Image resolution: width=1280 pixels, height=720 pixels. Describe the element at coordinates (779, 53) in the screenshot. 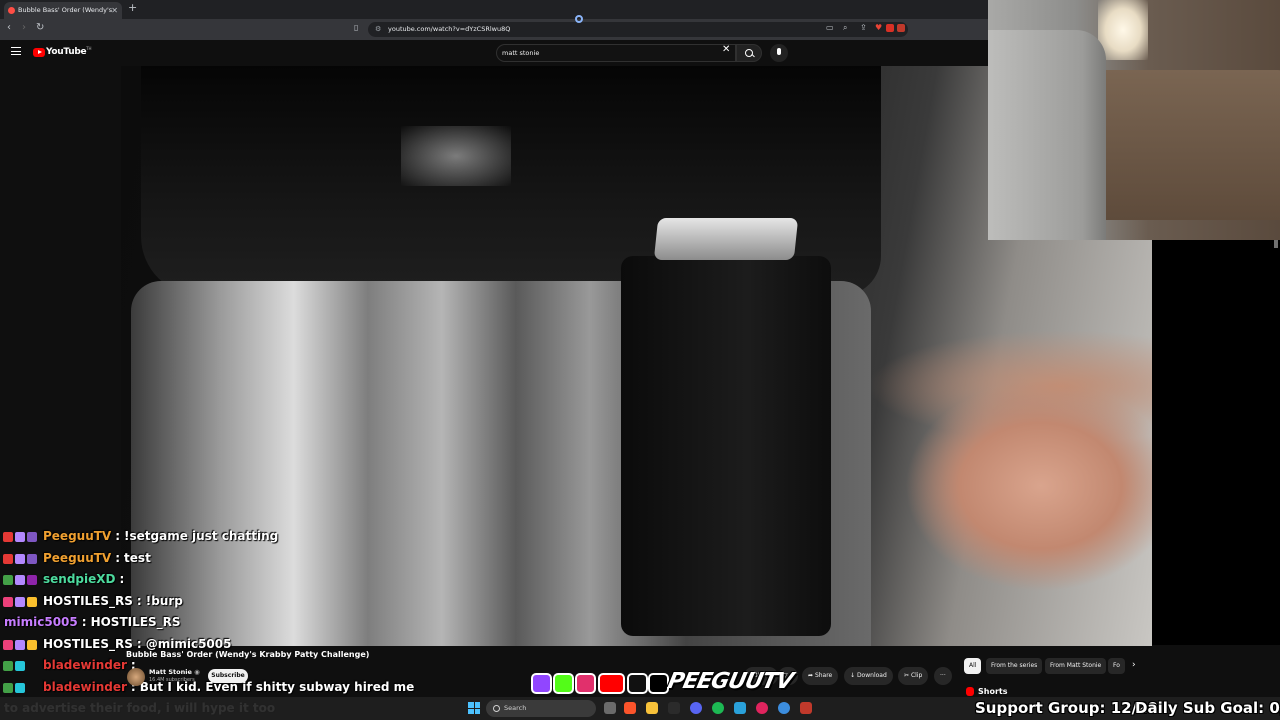

I see `voice-search-icon` at that location.